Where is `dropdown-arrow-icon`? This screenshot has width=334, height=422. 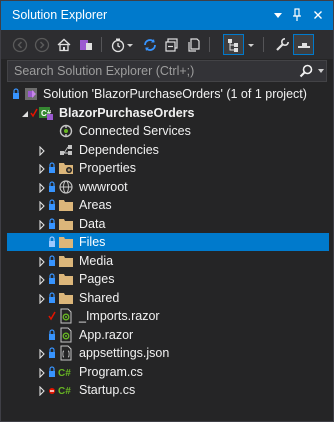 dropdown-arrow-icon is located at coordinates (278, 15).